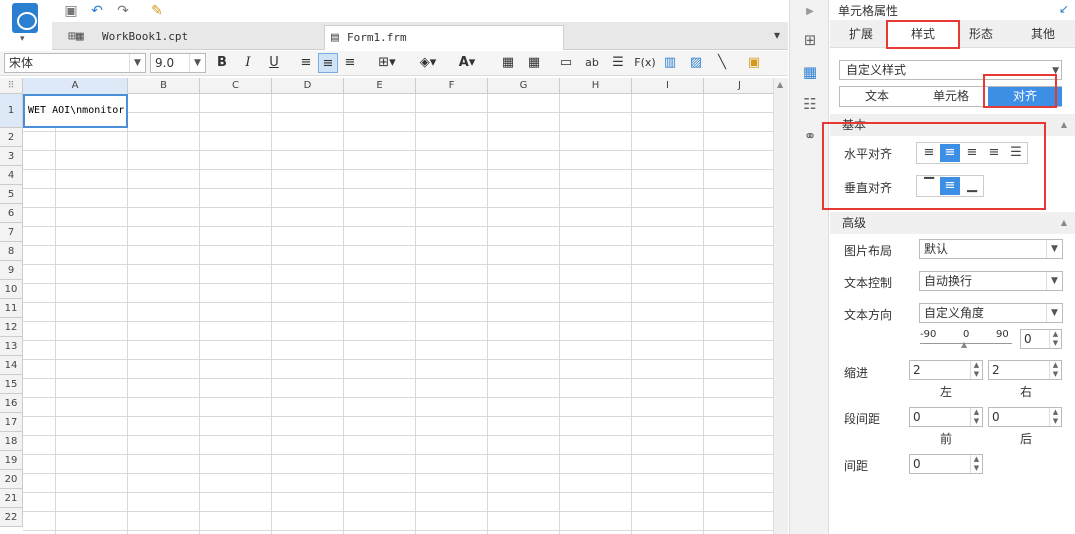 The image size is (1075, 534). I want to click on table-properties-icon: ⊞, so click(810, 40).